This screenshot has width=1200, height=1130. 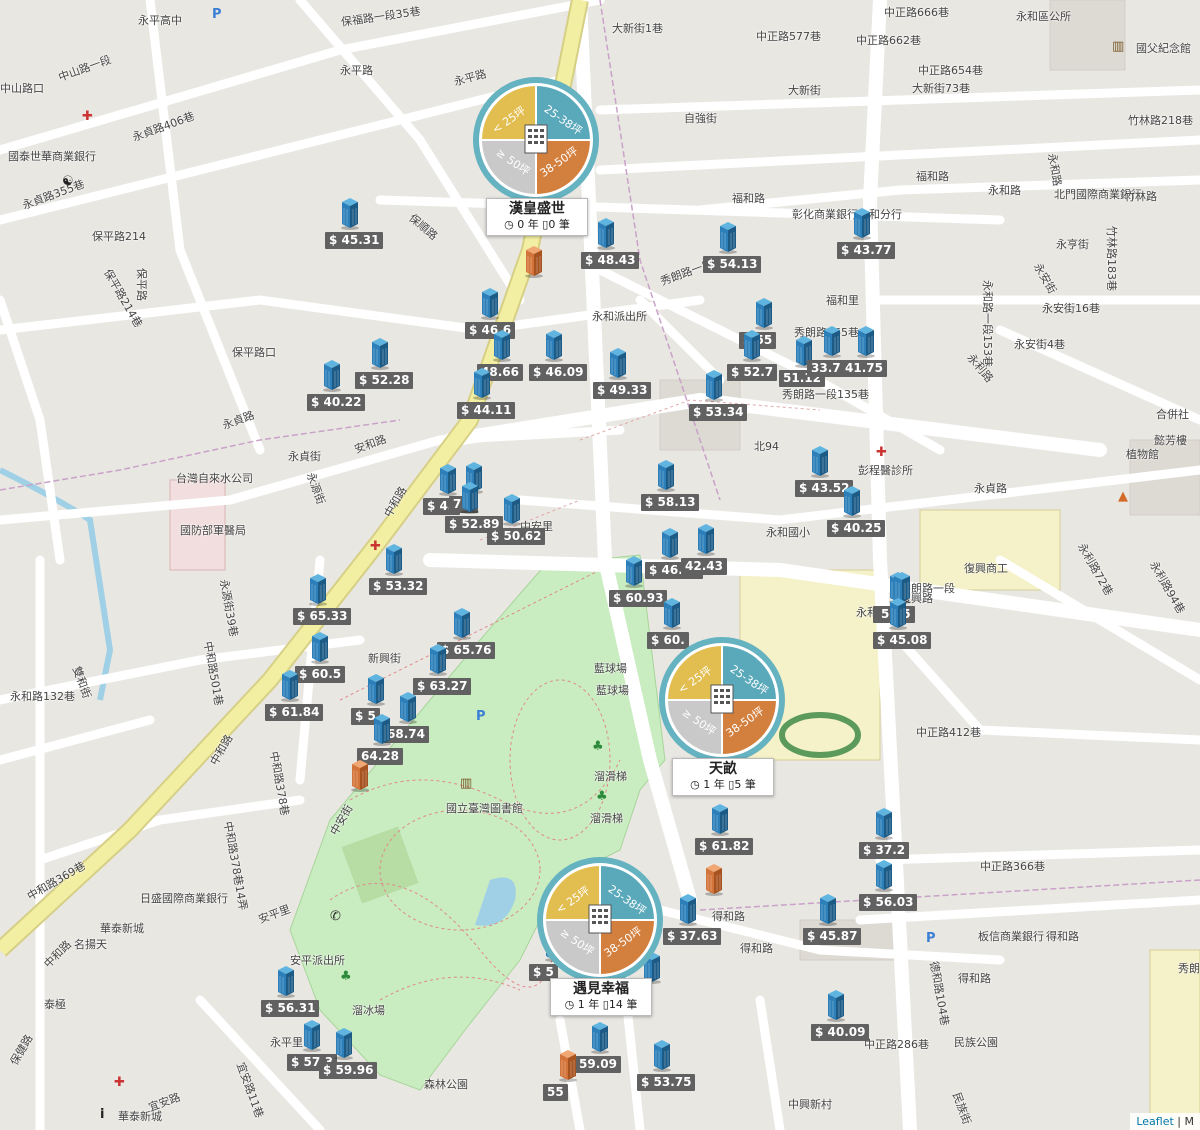 I want to click on price-label: $ 40.09, so click(x=840, y=1032).